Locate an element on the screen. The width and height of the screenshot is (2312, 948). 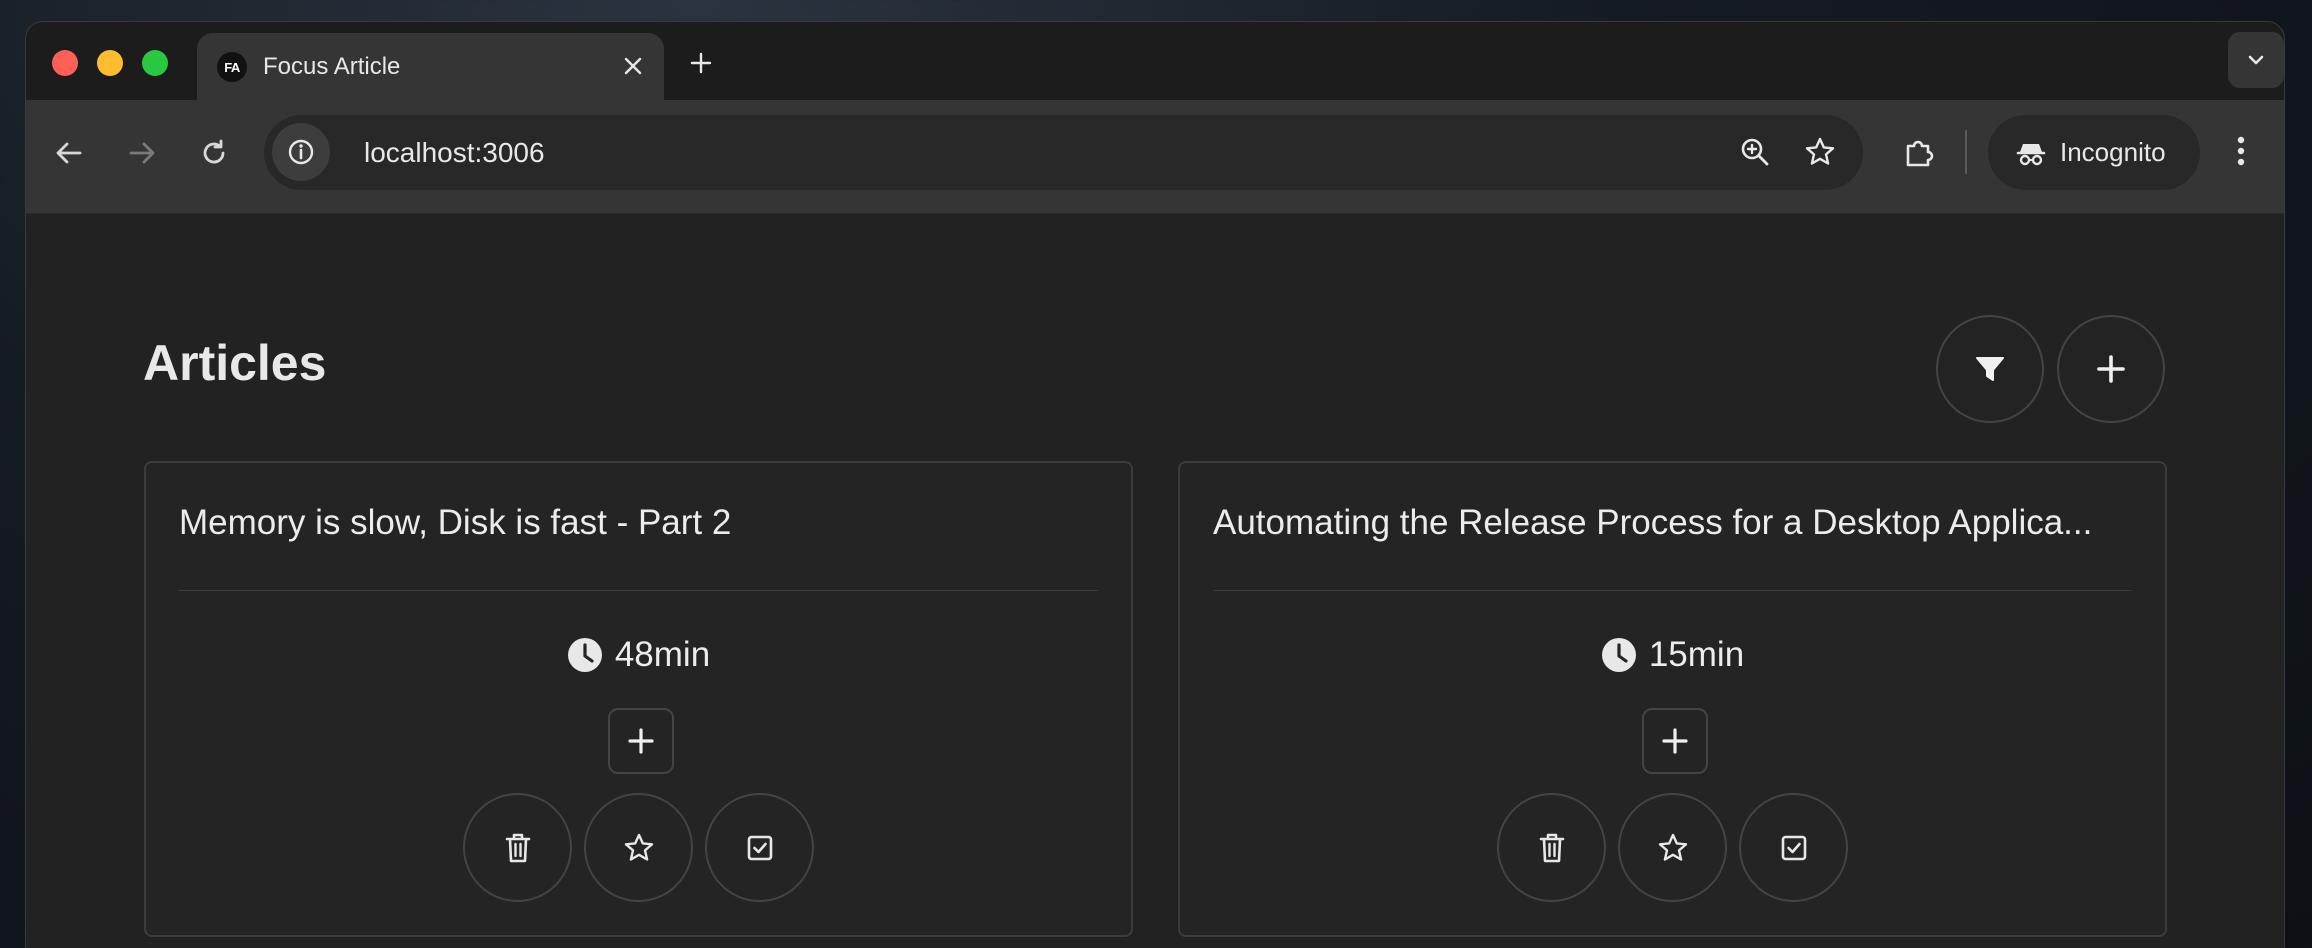
incognito-icon is located at coordinates (2031, 153).